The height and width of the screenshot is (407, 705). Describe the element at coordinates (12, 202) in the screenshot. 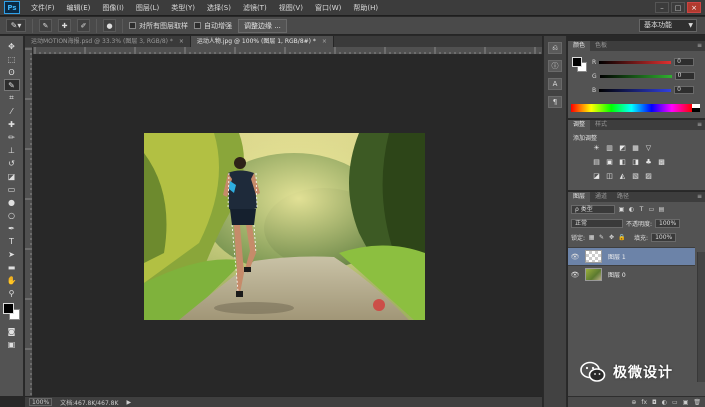

I see `blur-tool-icon: ●` at that location.